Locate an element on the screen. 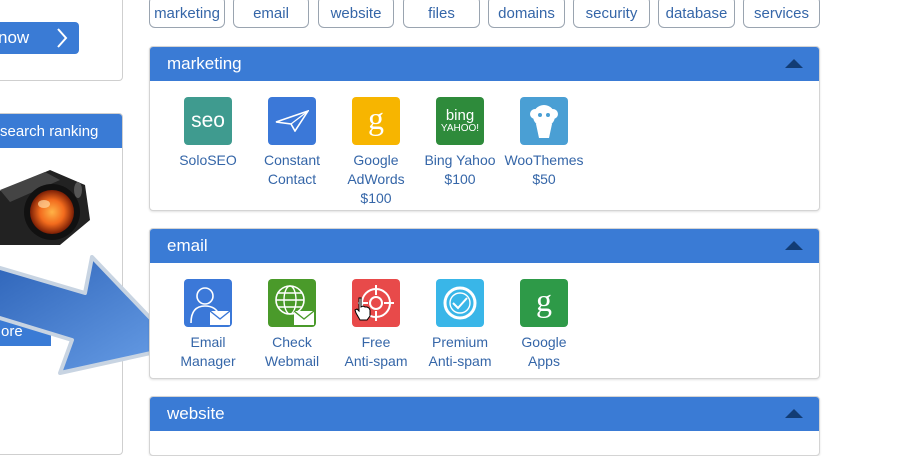 This screenshot has width=920, height=456. app-premium-anti-spam: Premium Anti-spam is located at coordinates (460, 325).